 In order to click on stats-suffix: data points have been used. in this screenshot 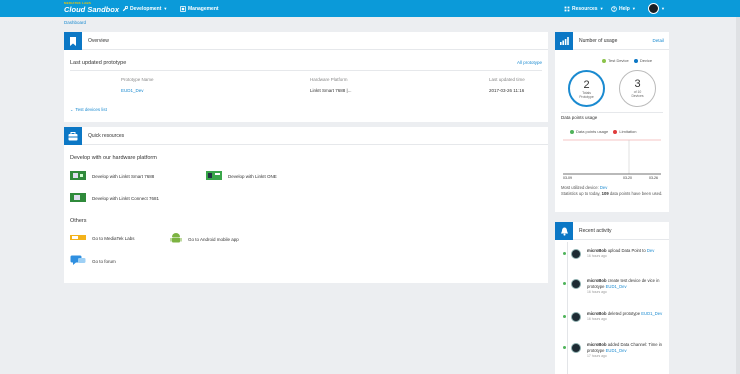, I will do `click(636, 193)`.